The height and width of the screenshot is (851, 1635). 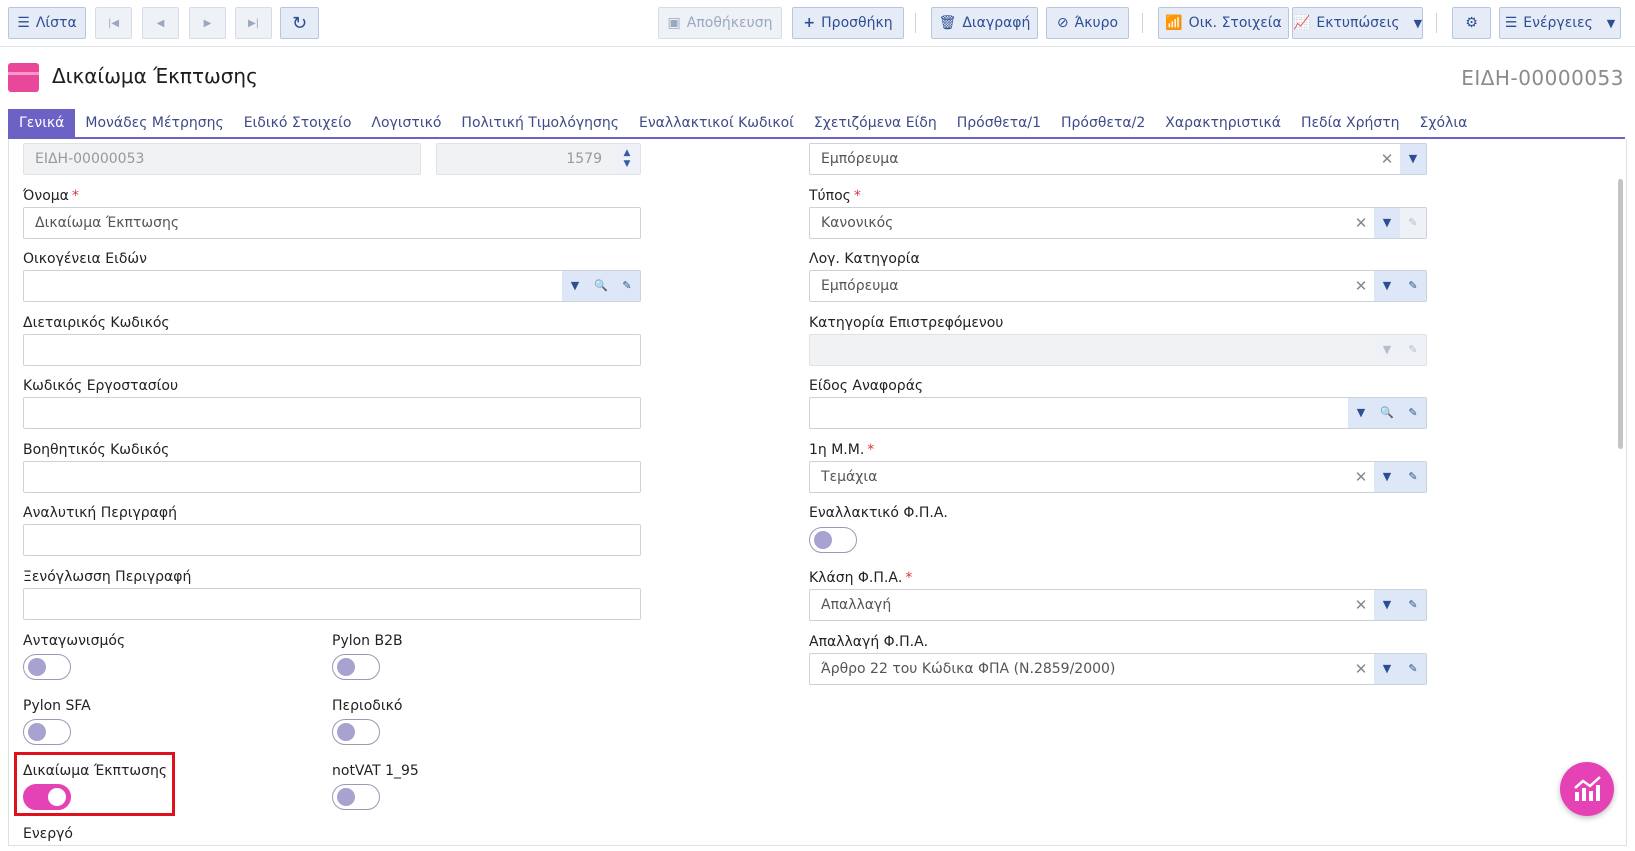 What do you see at coordinates (1620, 314) in the screenshot?
I see `scrollbar` at bounding box center [1620, 314].